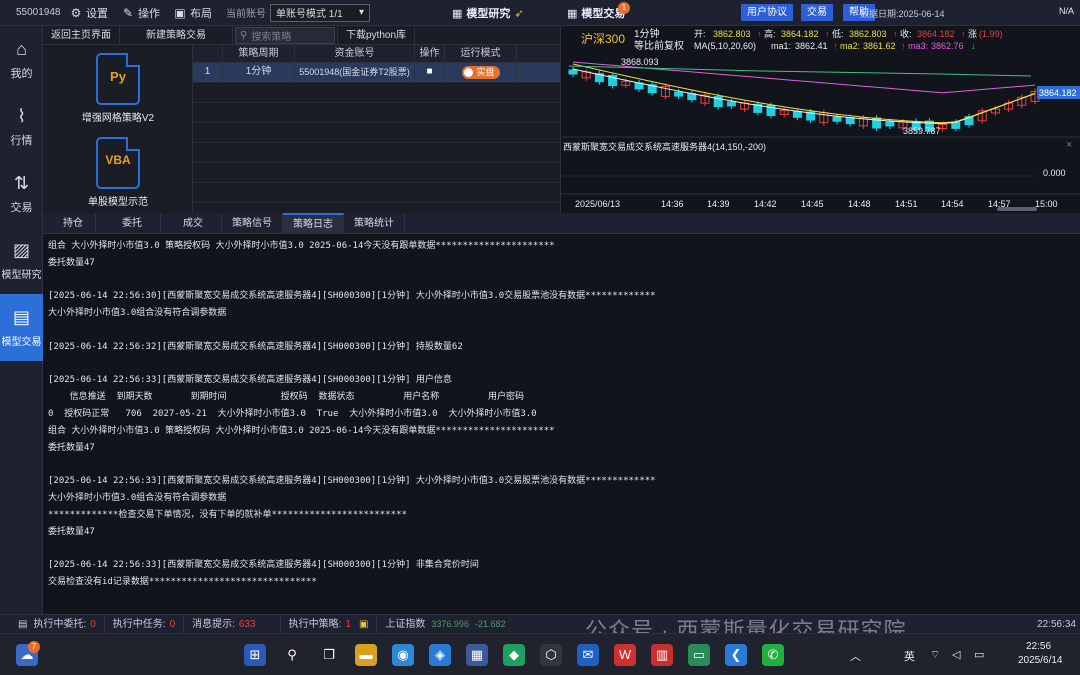 The width and height of the screenshot is (1080, 675). I want to click on exec-strategies-label: 执行中策略:, so click(315, 624).